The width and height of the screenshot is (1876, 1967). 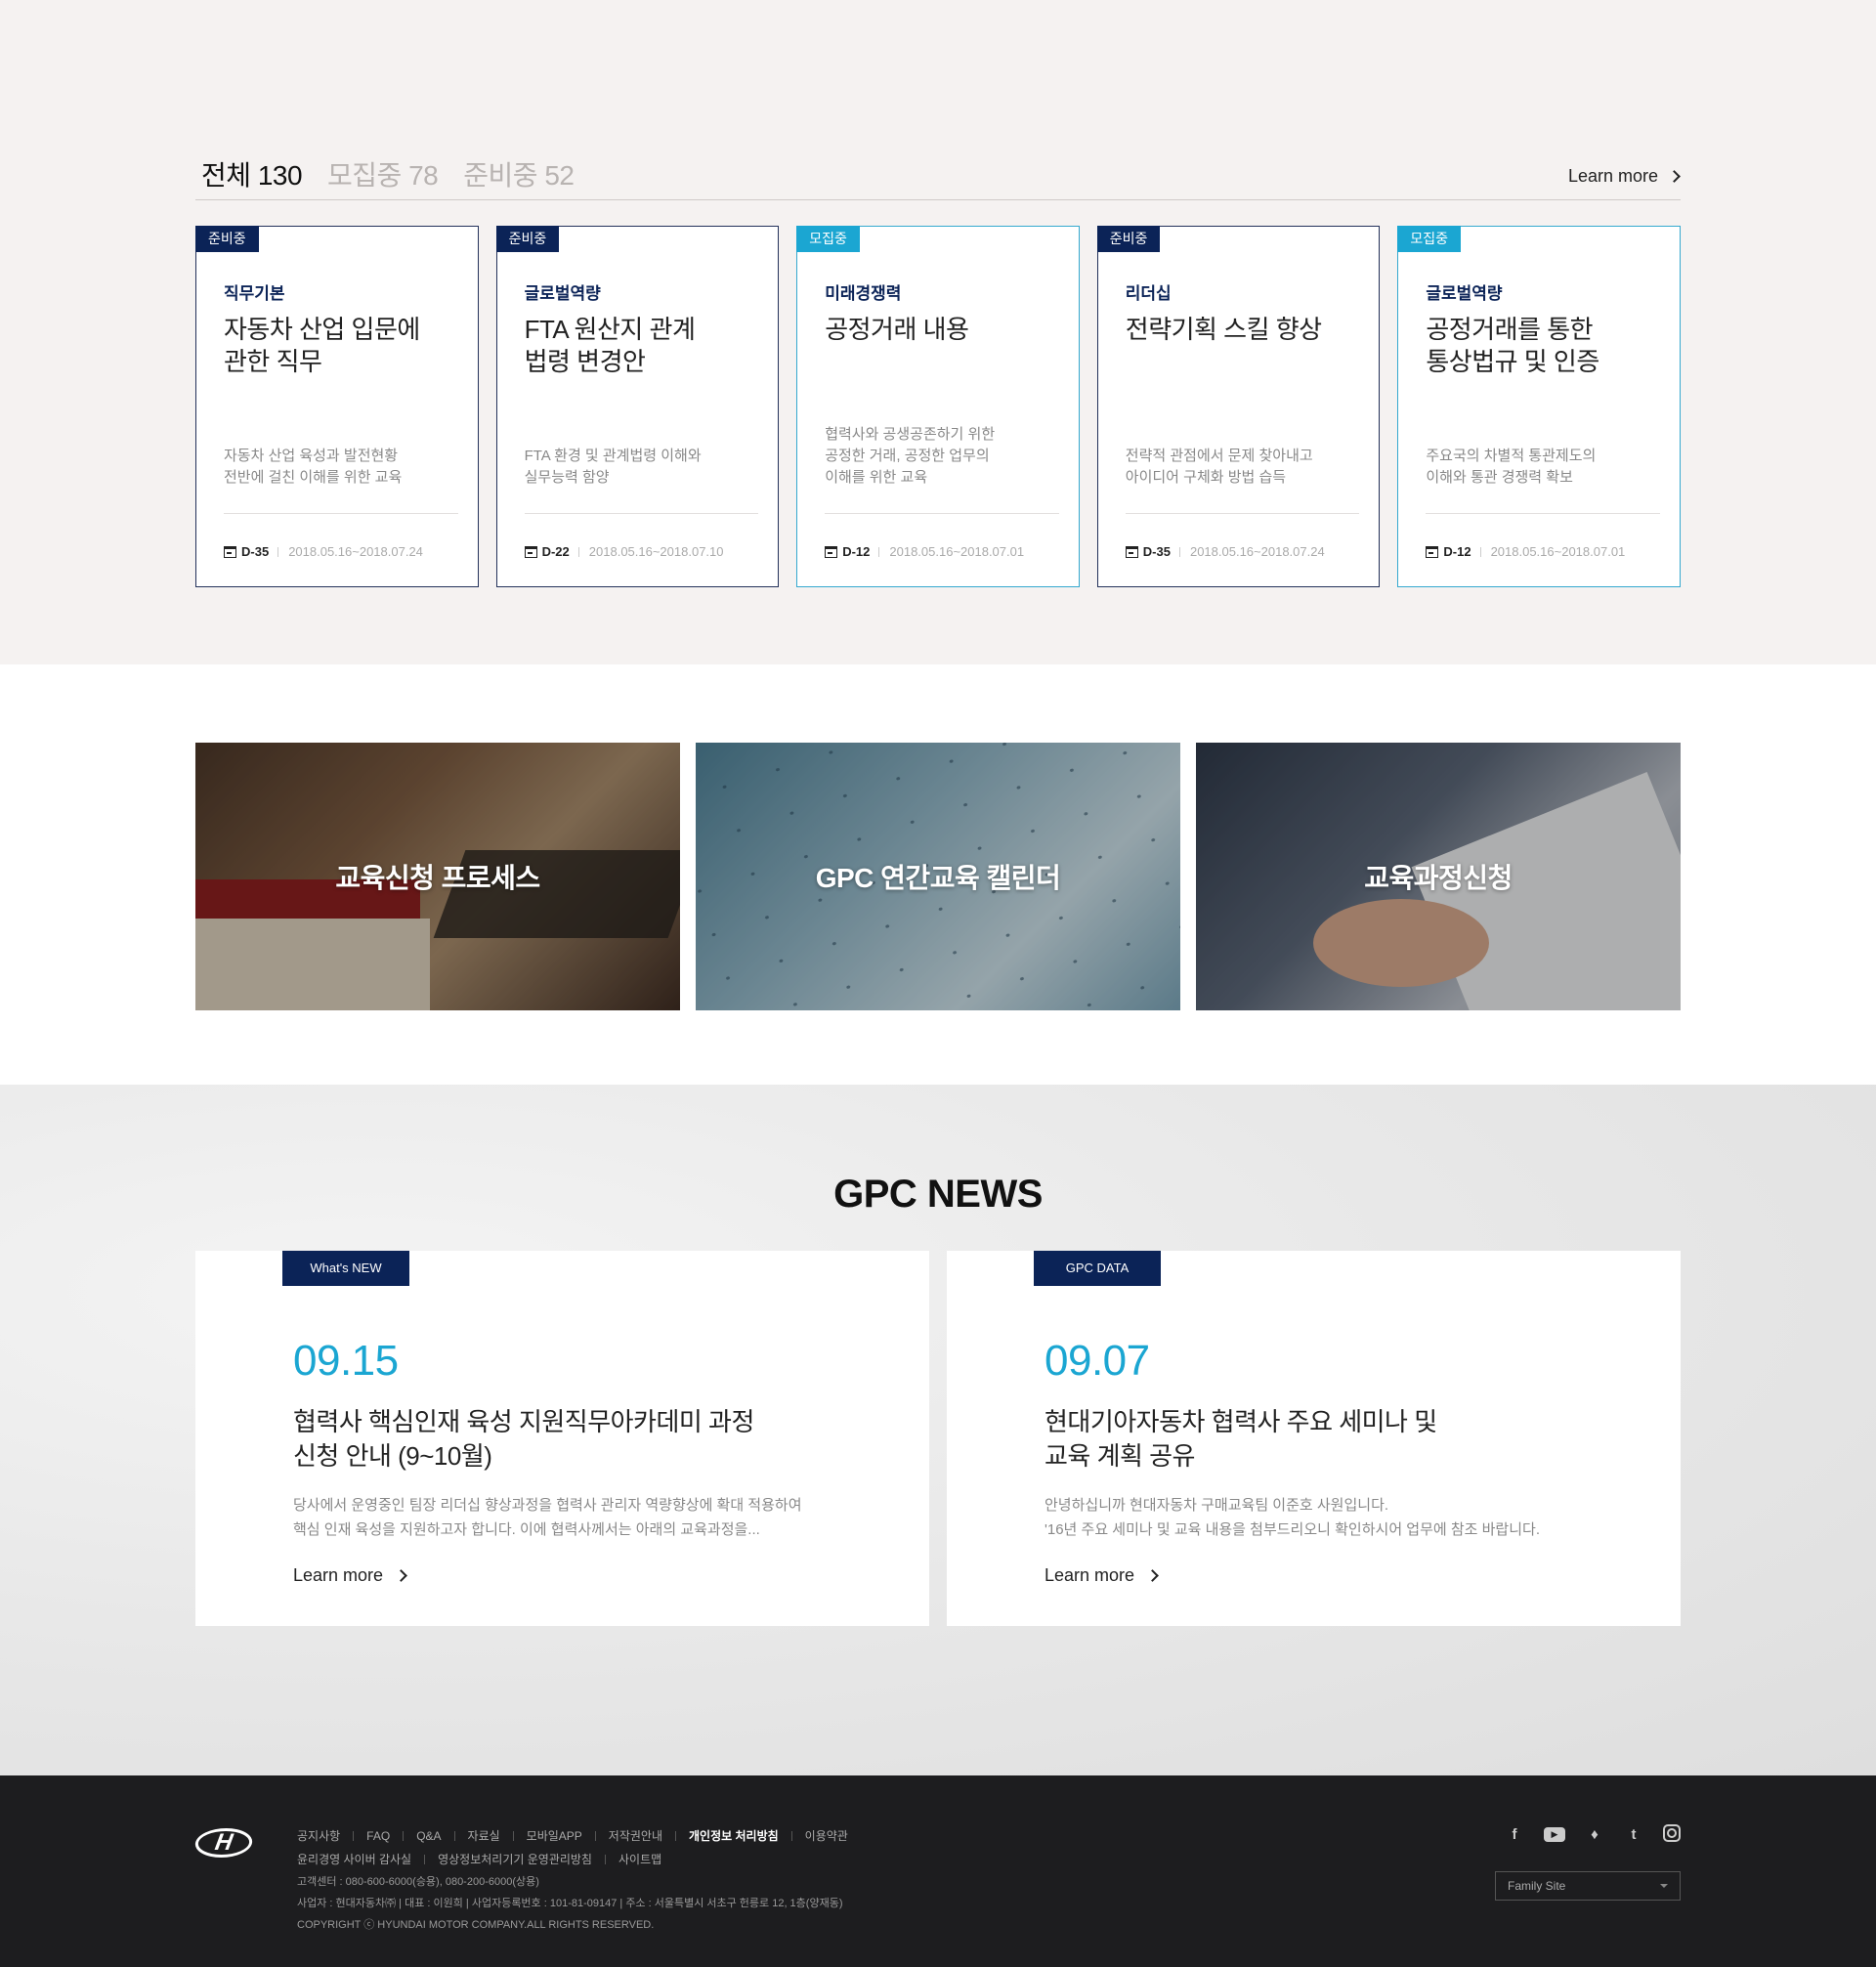 I want to click on course-description: 전략적 관점에서 문제 찾아내고 아이디어 구체화 방법 습득, so click(x=1239, y=467).